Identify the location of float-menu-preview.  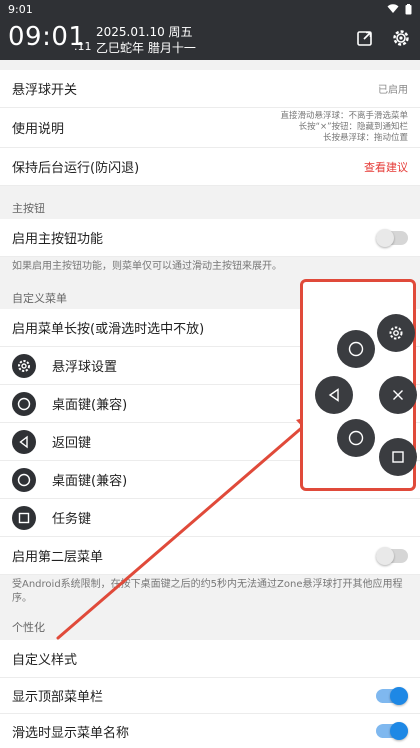
(358, 385).